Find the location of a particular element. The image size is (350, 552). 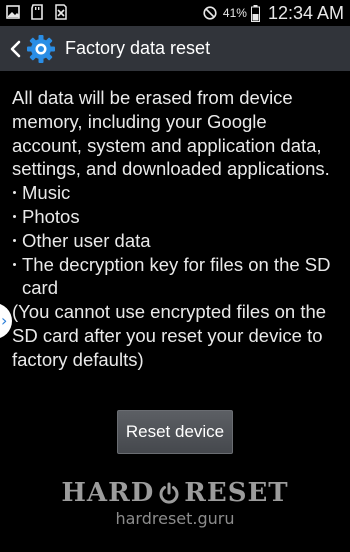

do-not-disturb-icon is located at coordinates (210, 13).